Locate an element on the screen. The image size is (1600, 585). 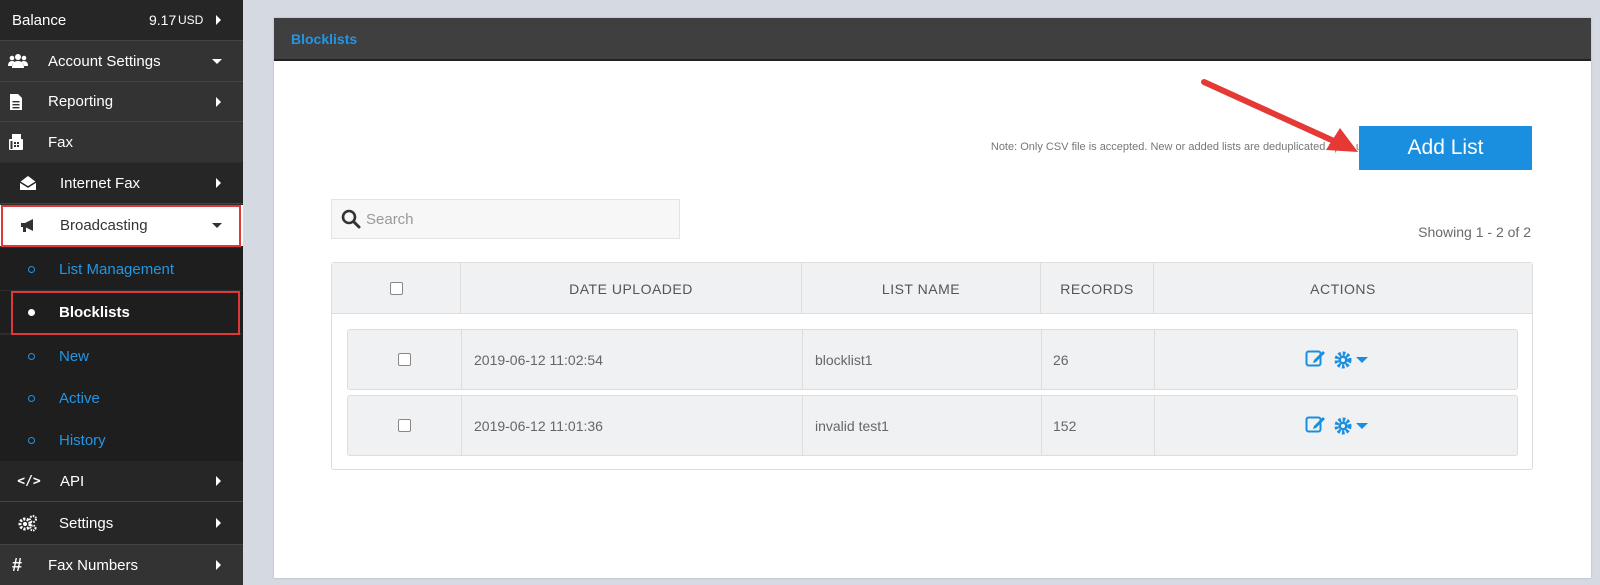
sidebar-item-account-settings: Account Settings is located at coordinates (121, 61).